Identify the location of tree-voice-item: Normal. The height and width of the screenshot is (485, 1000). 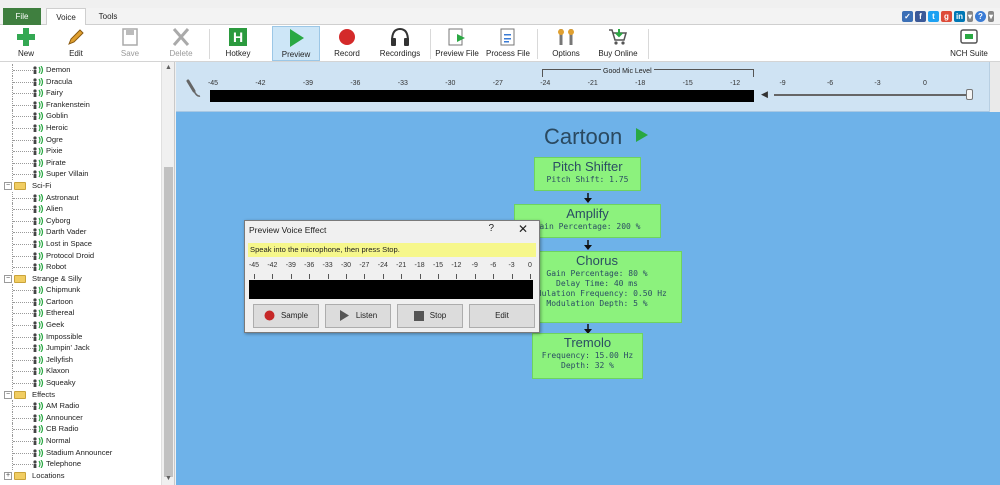
(80, 441).